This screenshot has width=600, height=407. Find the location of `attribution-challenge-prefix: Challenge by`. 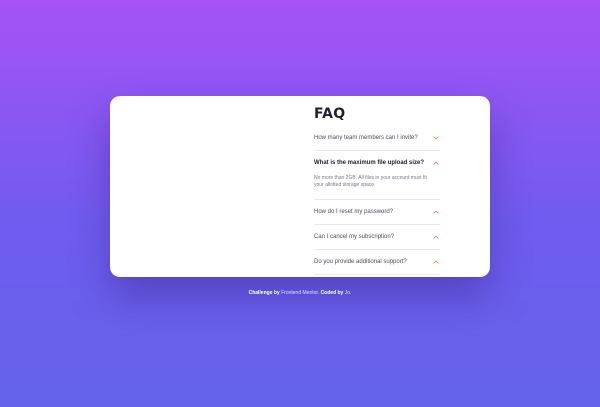

attribution-challenge-prefix: Challenge by is located at coordinates (264, 293).